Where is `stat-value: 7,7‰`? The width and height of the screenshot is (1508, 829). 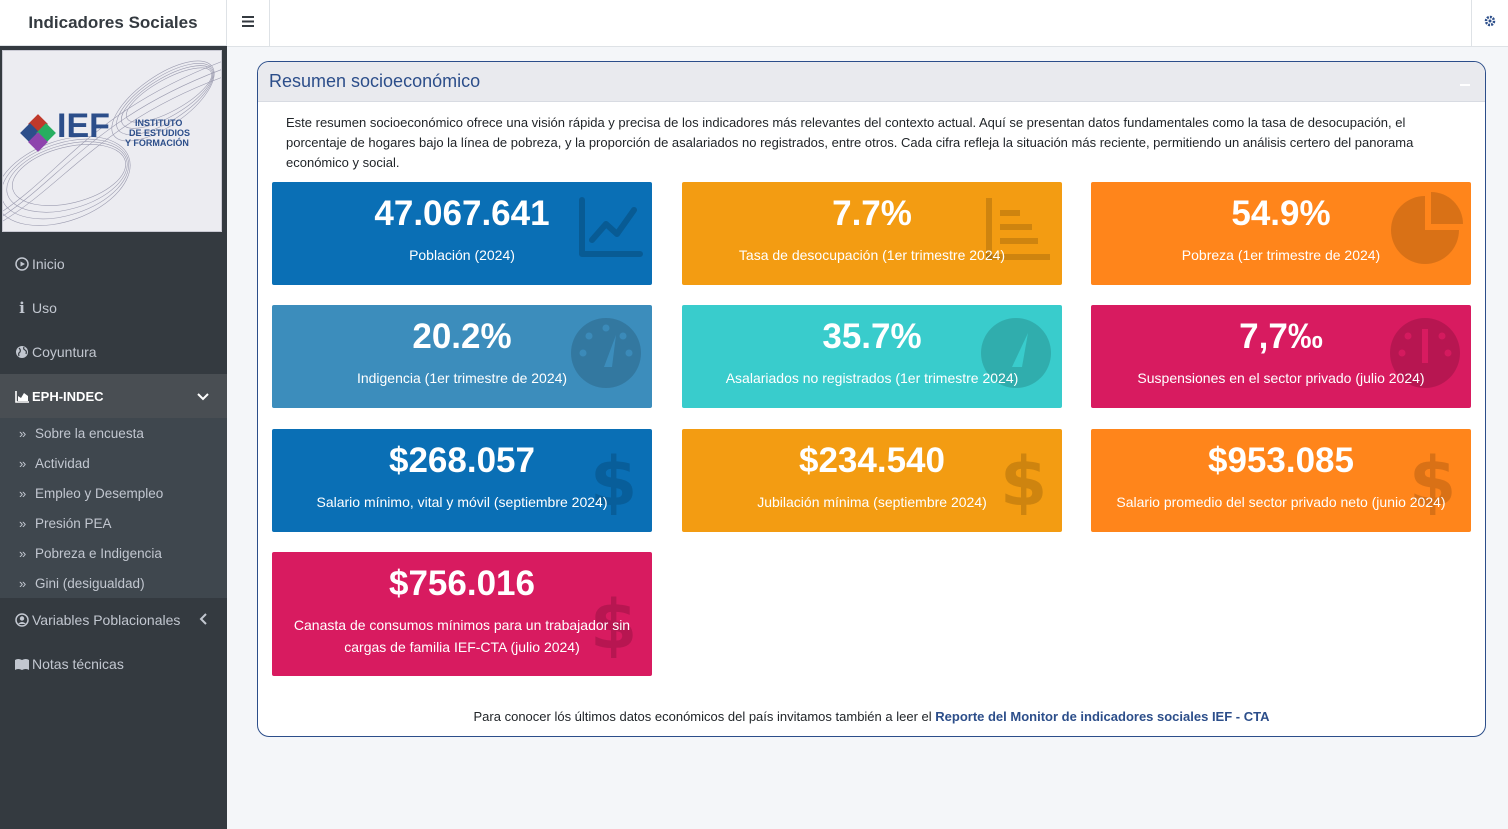 stat-value: 7,7‰ is located at coordinates (1281, 336).